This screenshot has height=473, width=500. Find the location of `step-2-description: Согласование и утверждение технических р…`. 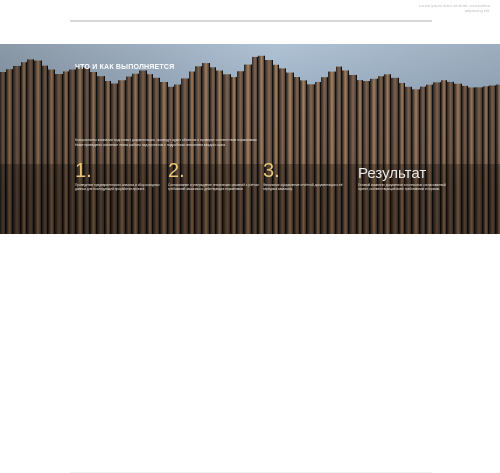

step-2-description: Согласование и утверждение технических р… is located at coordinates (213, 187).